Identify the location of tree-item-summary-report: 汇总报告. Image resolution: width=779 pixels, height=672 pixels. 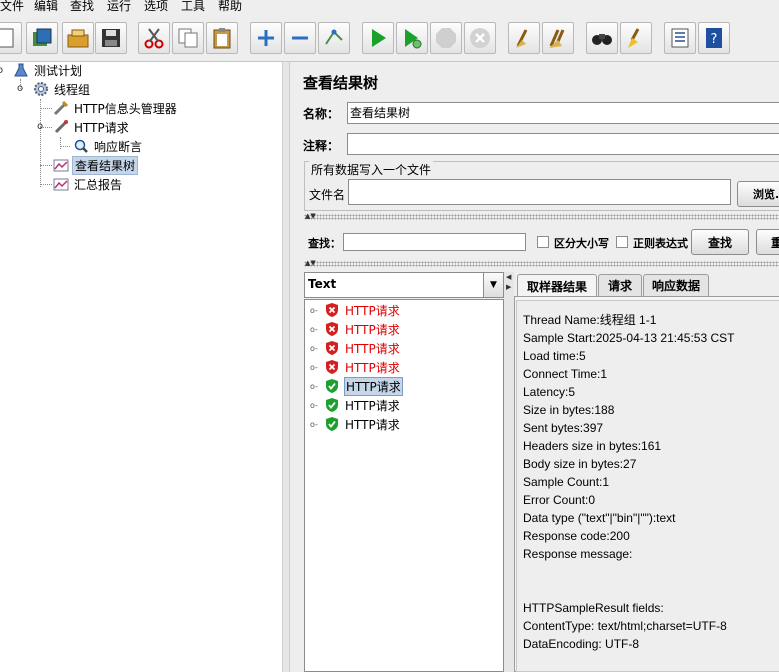
(88, 184).